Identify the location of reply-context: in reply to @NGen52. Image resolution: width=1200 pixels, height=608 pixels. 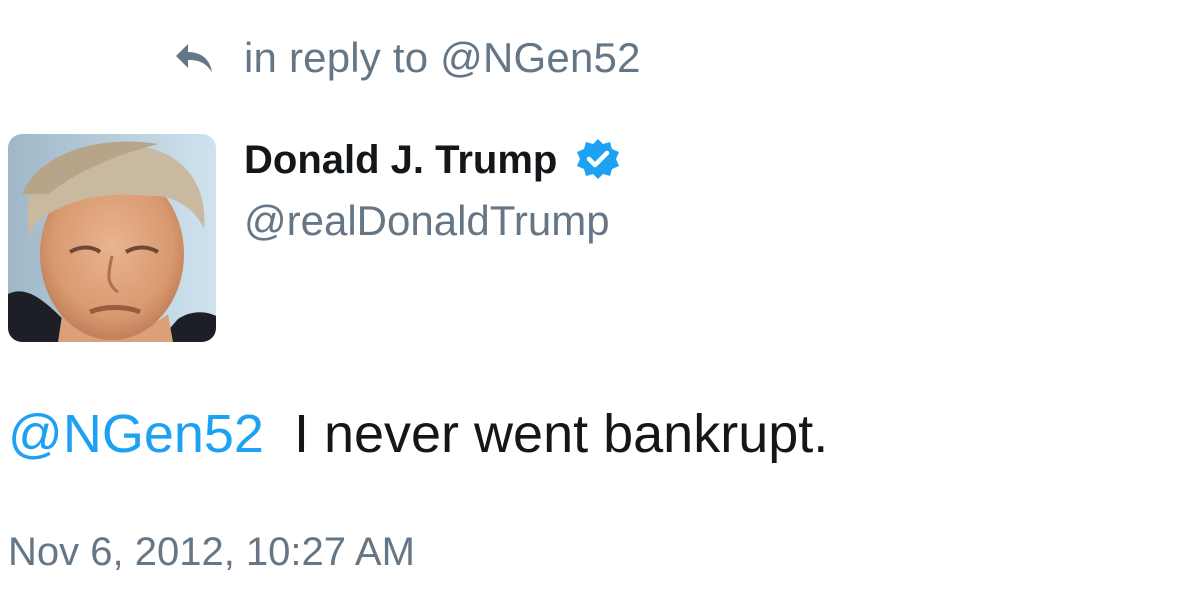
(406, 58).